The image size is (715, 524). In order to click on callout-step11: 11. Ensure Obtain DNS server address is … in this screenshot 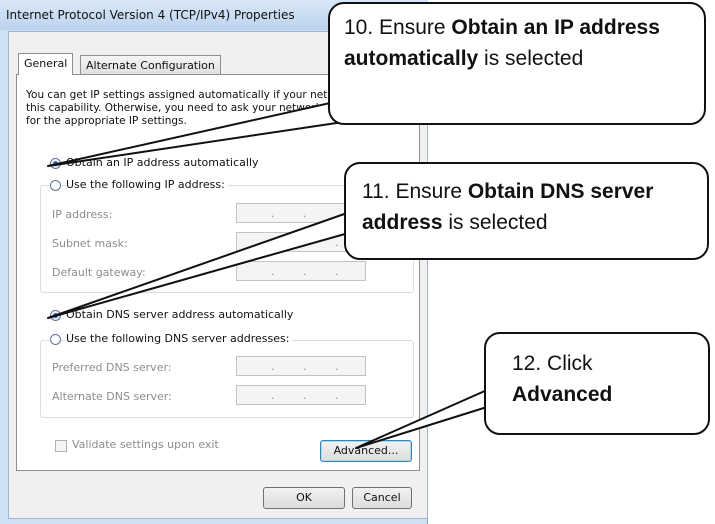, I will do `click(526, 211)`.